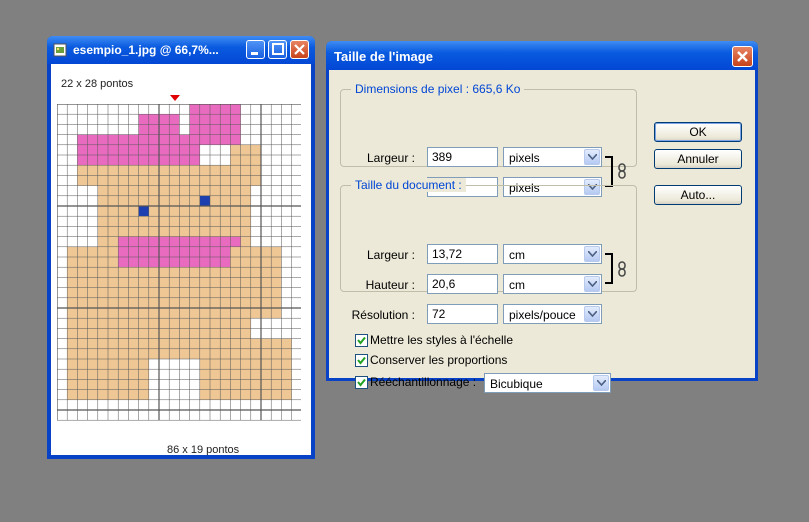 The image size is (809, 522). What do you see at coordinates (441, 340) in the screenshot?
I see `scale-styles-label: Mettre les styles à l'échelle` at bounding box center [441, 340].